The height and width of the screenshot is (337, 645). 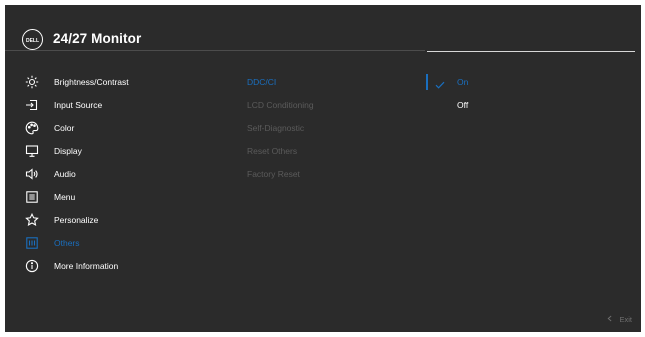 What do you see at coordinates (625, 319) in the screenshot?
I see `exit-label: Exit` at bounding box center [625, 319].